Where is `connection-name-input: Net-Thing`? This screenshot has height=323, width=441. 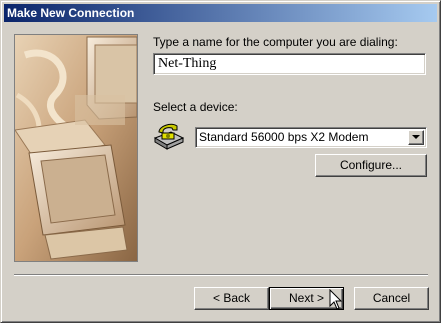
connection-name-input: Net-Thing is located at coordinates (289, 64).